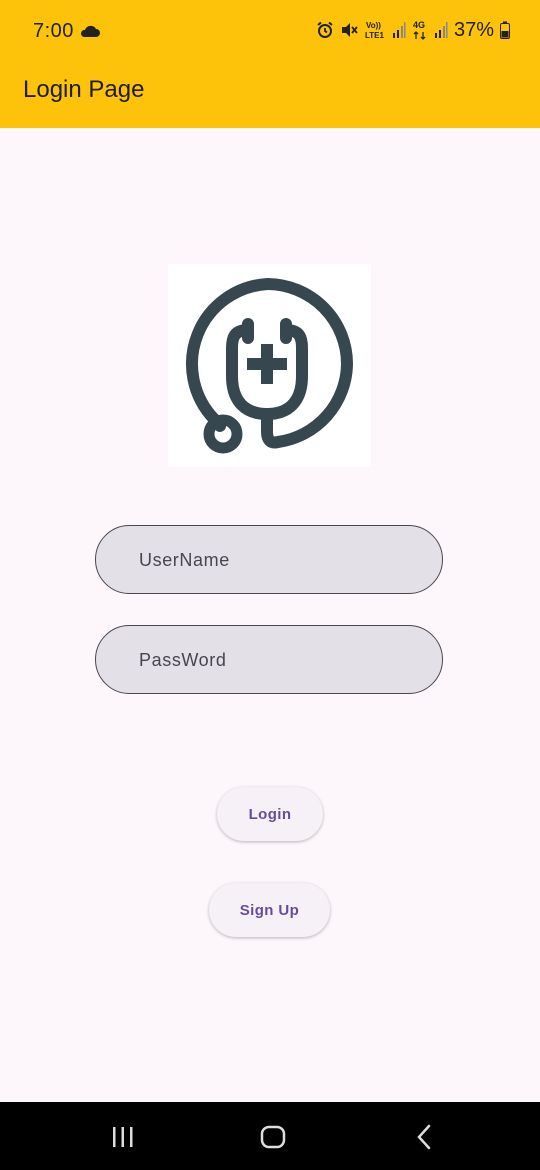 The image size is (540, 1170). I want to click on status-icons: Vo)) LTE1 4G 37%, so click(413, 30).